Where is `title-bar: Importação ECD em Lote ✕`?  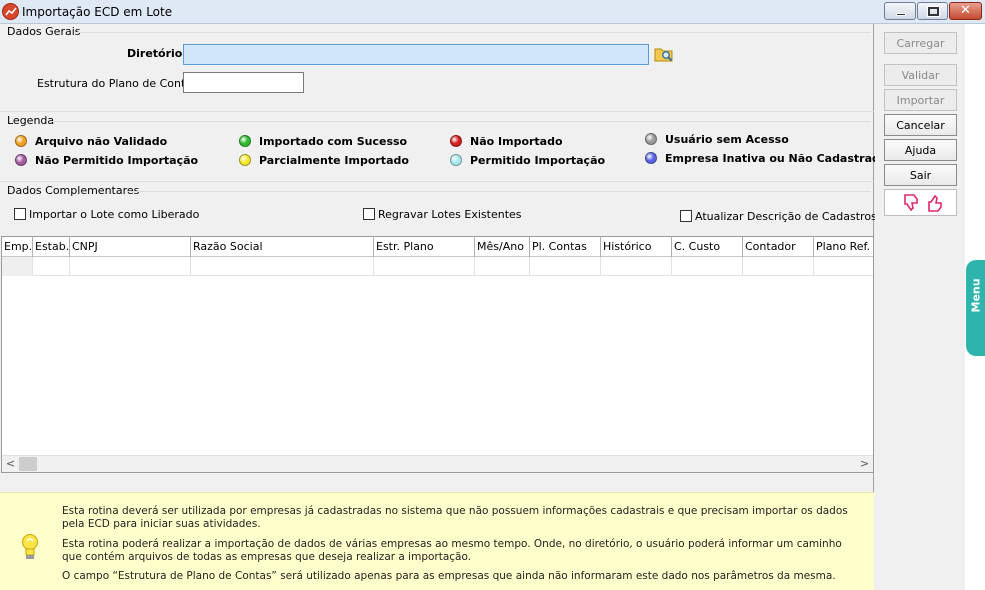
title-bar: Importação ECD em Lote ✕ is located at coordinates (492, 12).